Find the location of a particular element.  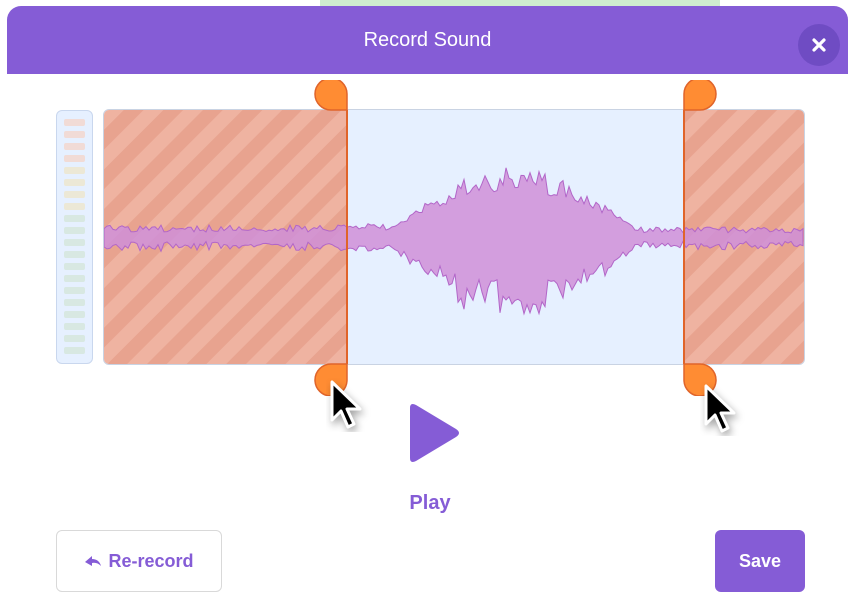

play-button is located at coordinates (432, 435).